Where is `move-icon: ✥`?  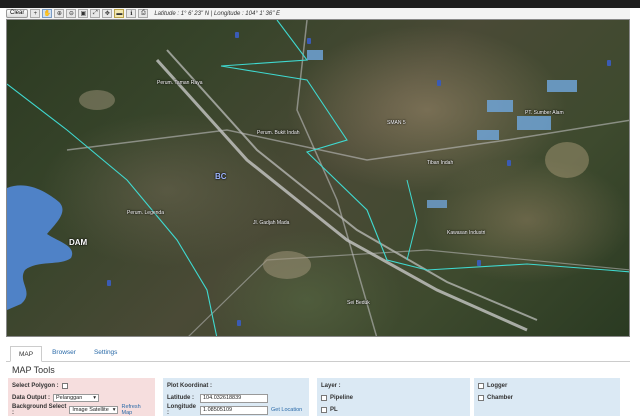 move-icon: ✥ is located at coordinates (107, 13).